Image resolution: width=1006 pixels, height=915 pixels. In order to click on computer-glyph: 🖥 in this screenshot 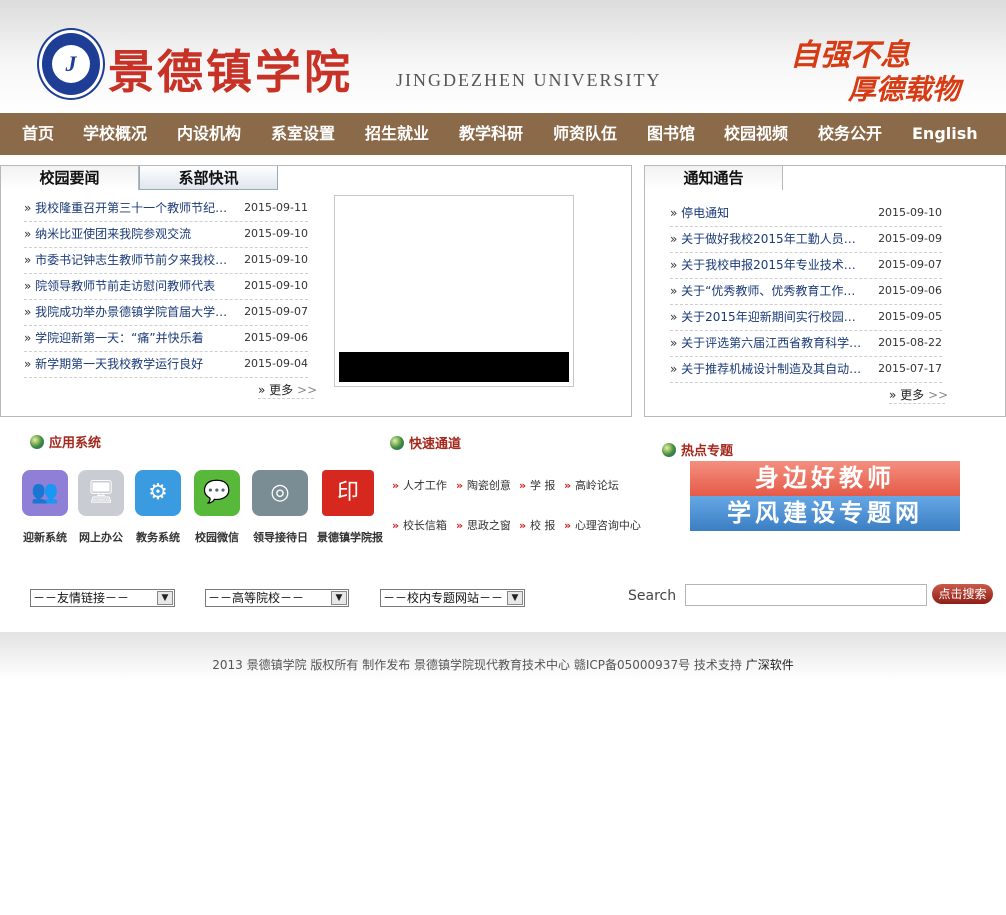, I will do `click(101, 492)`.